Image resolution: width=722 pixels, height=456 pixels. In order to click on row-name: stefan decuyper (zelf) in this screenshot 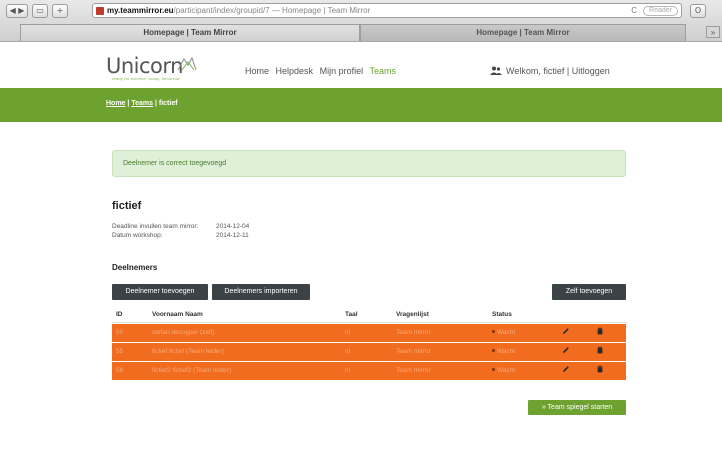, I will do `click(183, 333)`.